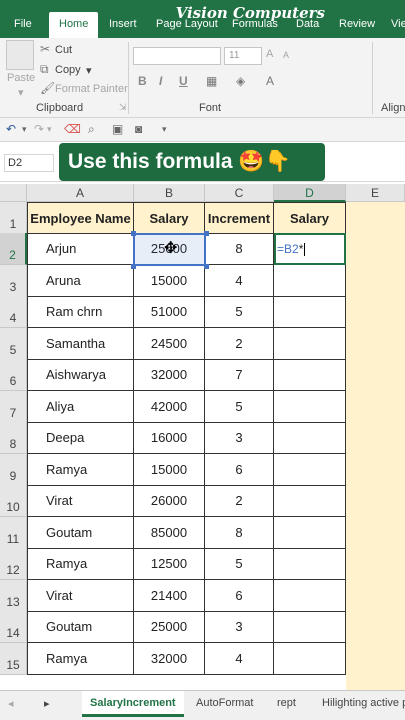 The width and height of the screenshot is (405, 720). Describe the element at coordinates (13, 627) in the screenshot. I see `row-header-14: 14` at that location.